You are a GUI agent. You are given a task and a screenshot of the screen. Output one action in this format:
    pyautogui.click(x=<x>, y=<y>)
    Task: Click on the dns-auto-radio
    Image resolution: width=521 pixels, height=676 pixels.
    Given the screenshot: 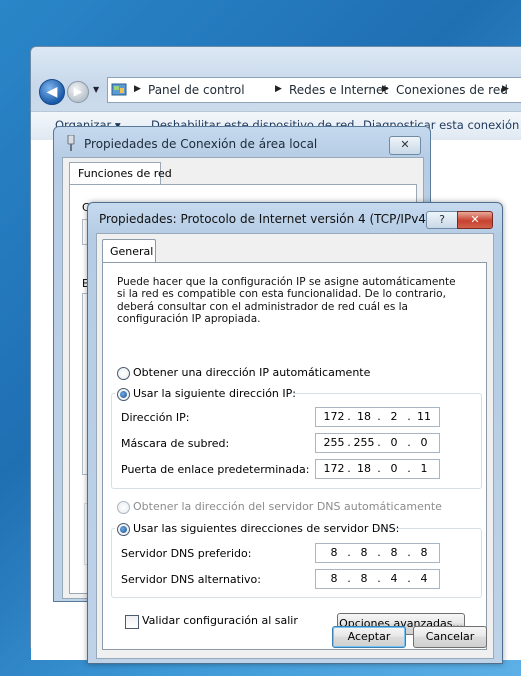 What is the action you would take?
    pyautogui.click(x=123, y=507)
    